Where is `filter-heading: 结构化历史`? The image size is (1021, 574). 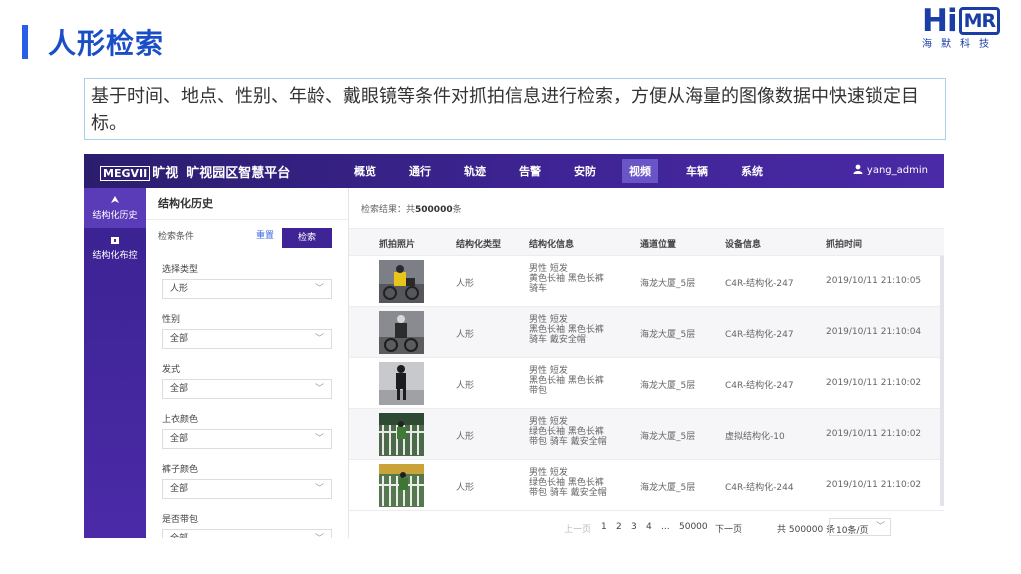
filter-heading: 结构化历史 is located at coordinates (247, 204).